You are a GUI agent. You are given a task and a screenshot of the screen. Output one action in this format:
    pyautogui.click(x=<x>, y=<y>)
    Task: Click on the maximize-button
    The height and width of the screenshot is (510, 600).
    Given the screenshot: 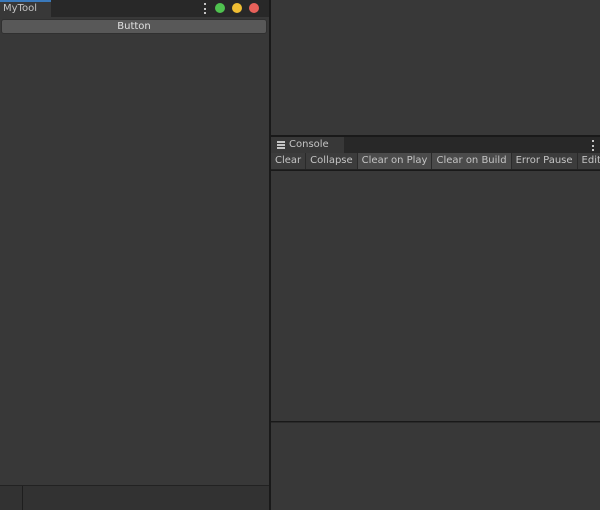 What is the action you would take?
    pyautogui.click(x=220, y=8)
    